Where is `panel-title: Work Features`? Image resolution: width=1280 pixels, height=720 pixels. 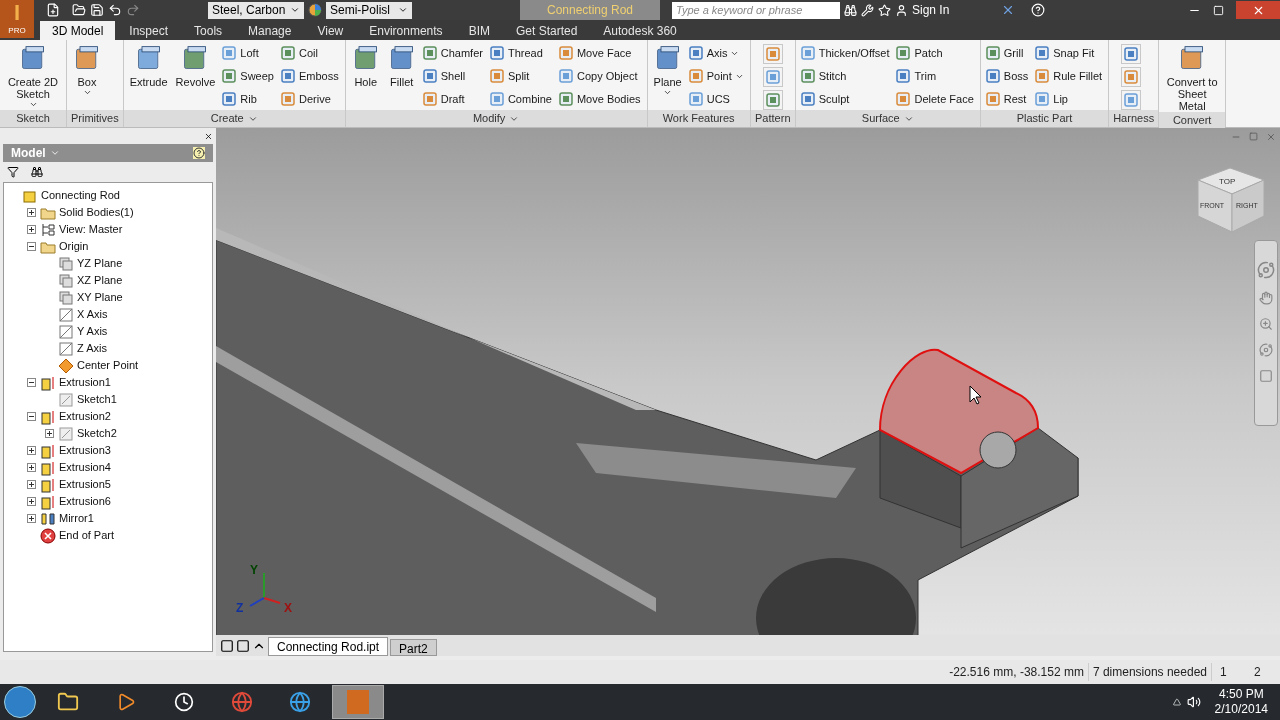 panel-title: Work Features is located at coordinates (698, 118).